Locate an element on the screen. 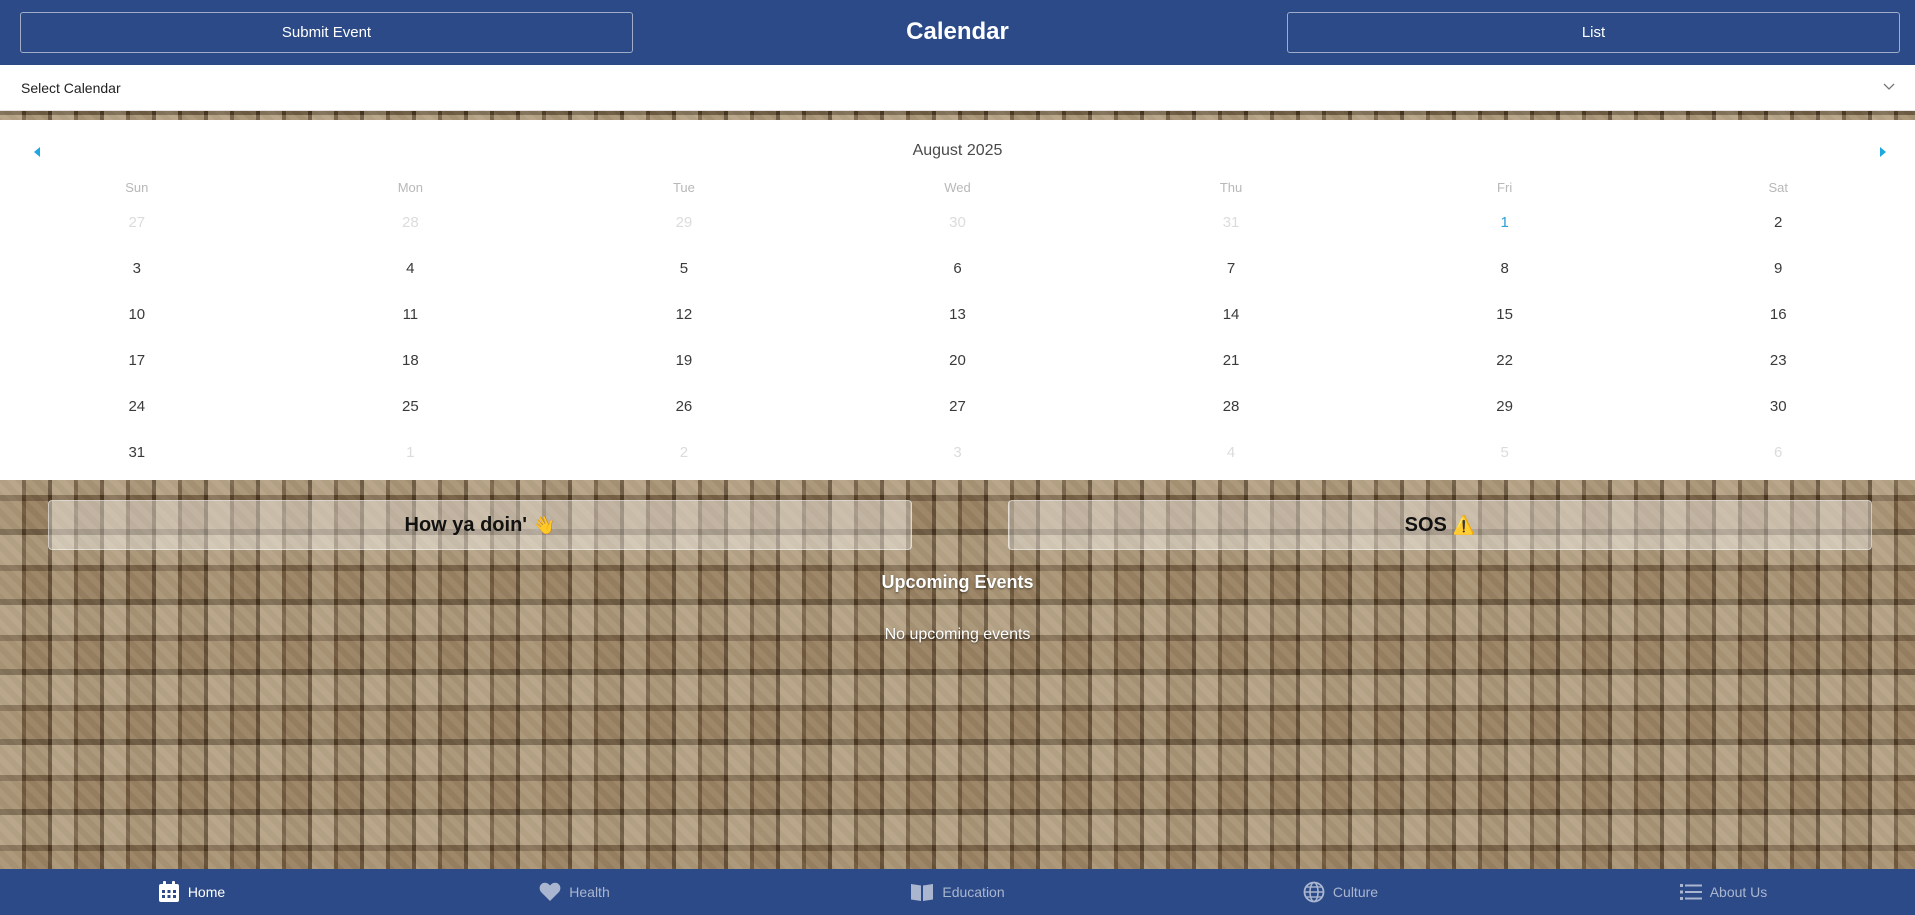 The height and width of the screenshot is (915, 1915). calendar-day: 17 is located at coordinates (137, 361).